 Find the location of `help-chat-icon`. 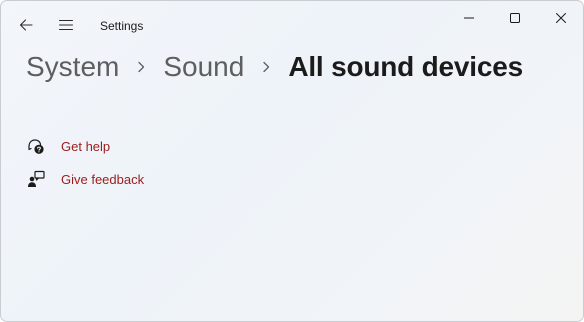

help-chat-icon is located at coordinates (36, 146).